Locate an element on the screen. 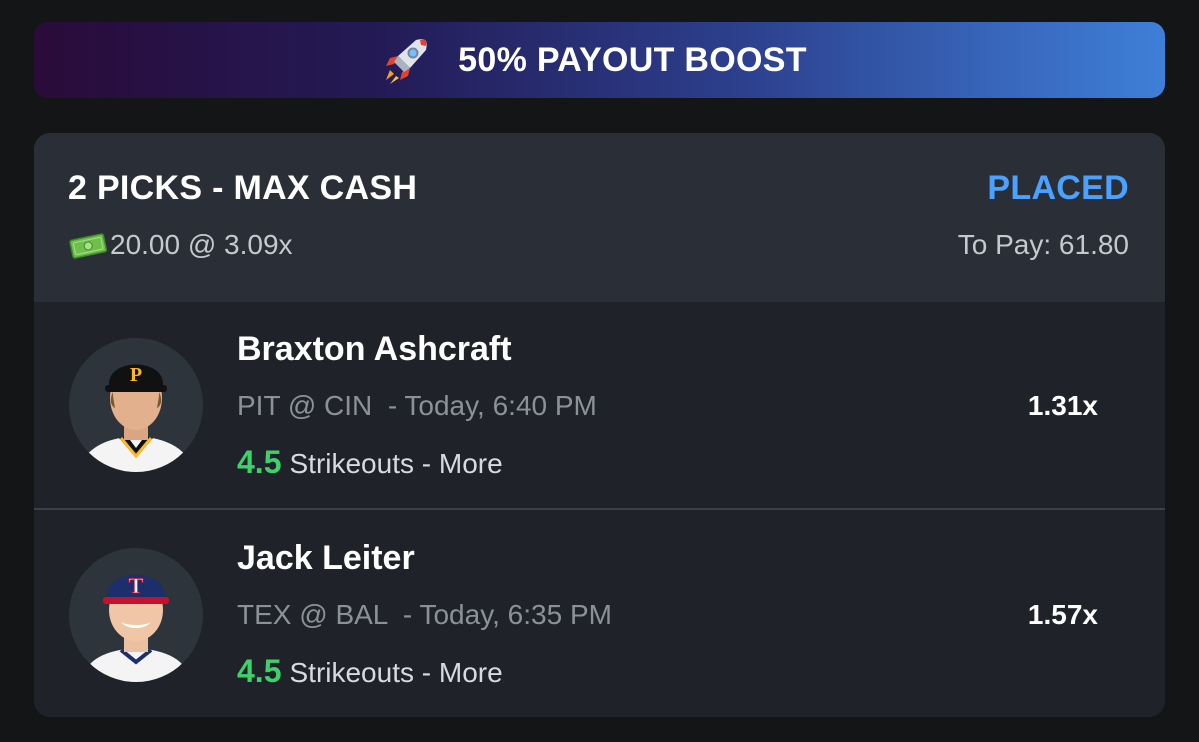  entry-title: 2 PICKS - MAX CASH is located at coordinates (243, 188).